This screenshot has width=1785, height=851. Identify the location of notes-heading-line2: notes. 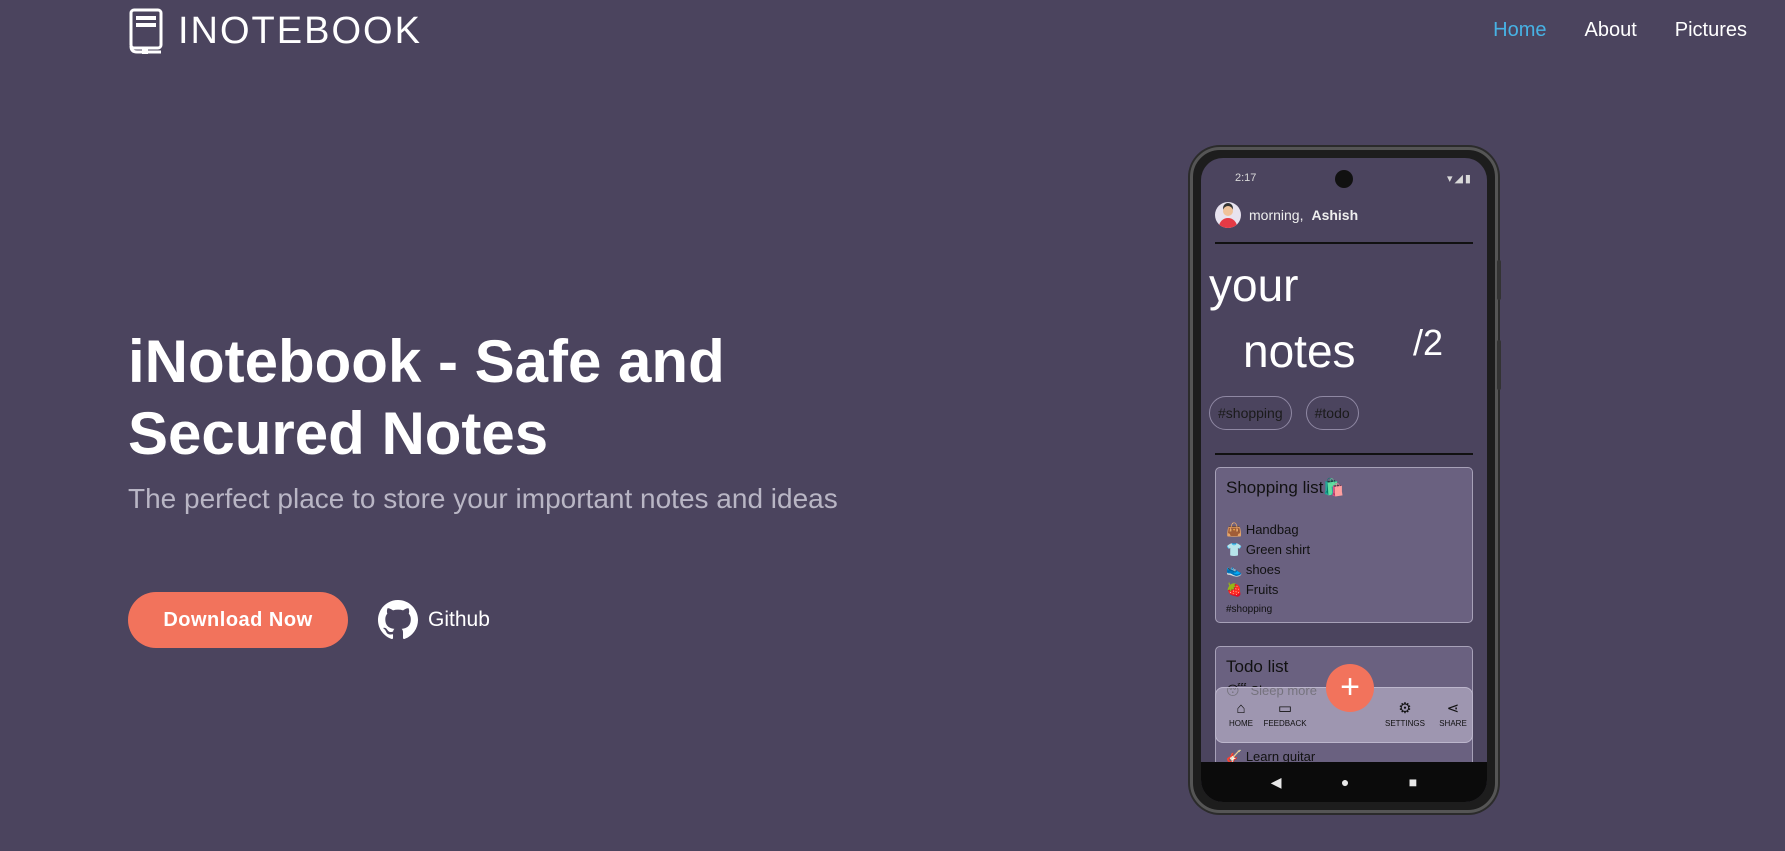
(1299, 351).